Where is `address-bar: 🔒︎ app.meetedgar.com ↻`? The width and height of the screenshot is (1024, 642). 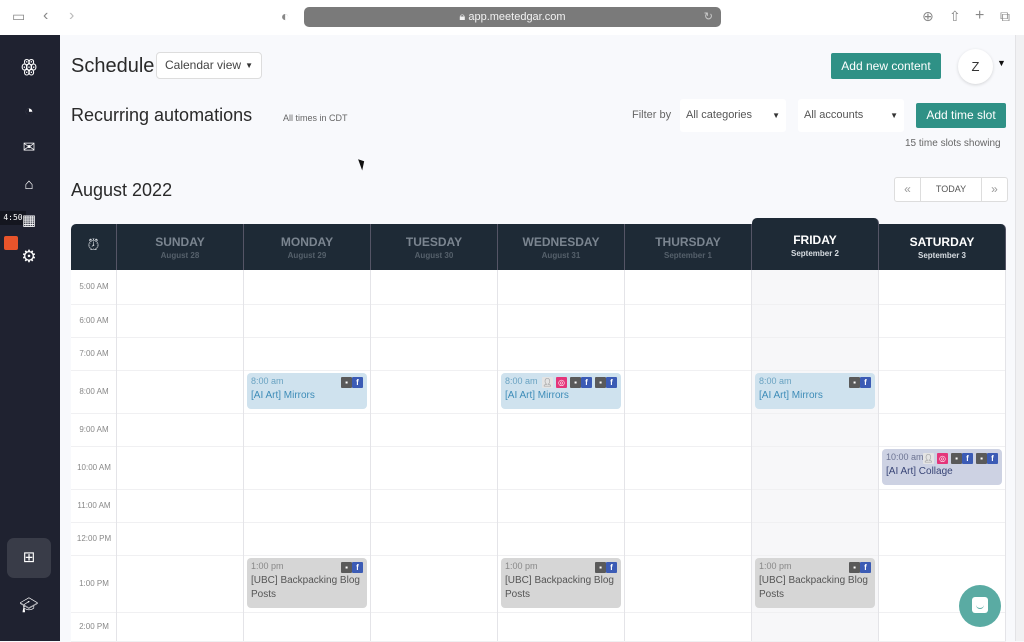
address-bar: 🔒︎ app.meetedgar.com ↻ is located at coordinates (512, 17).